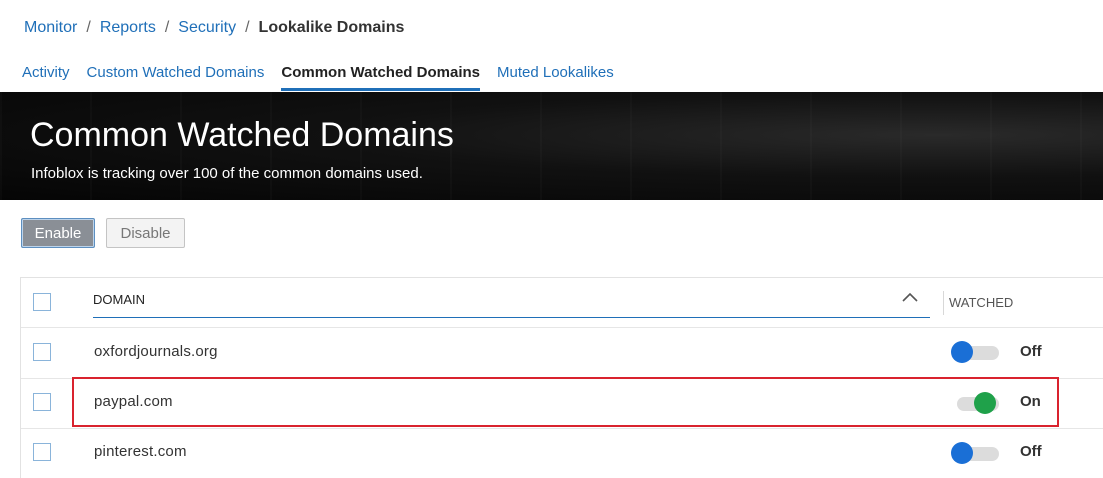 The height and width of the screenshot is (478, 1103). What do you see at coordinates (562, 404) in the screenshot?
I see `table-row: paypal.com On` at bounding box center [562, 404].